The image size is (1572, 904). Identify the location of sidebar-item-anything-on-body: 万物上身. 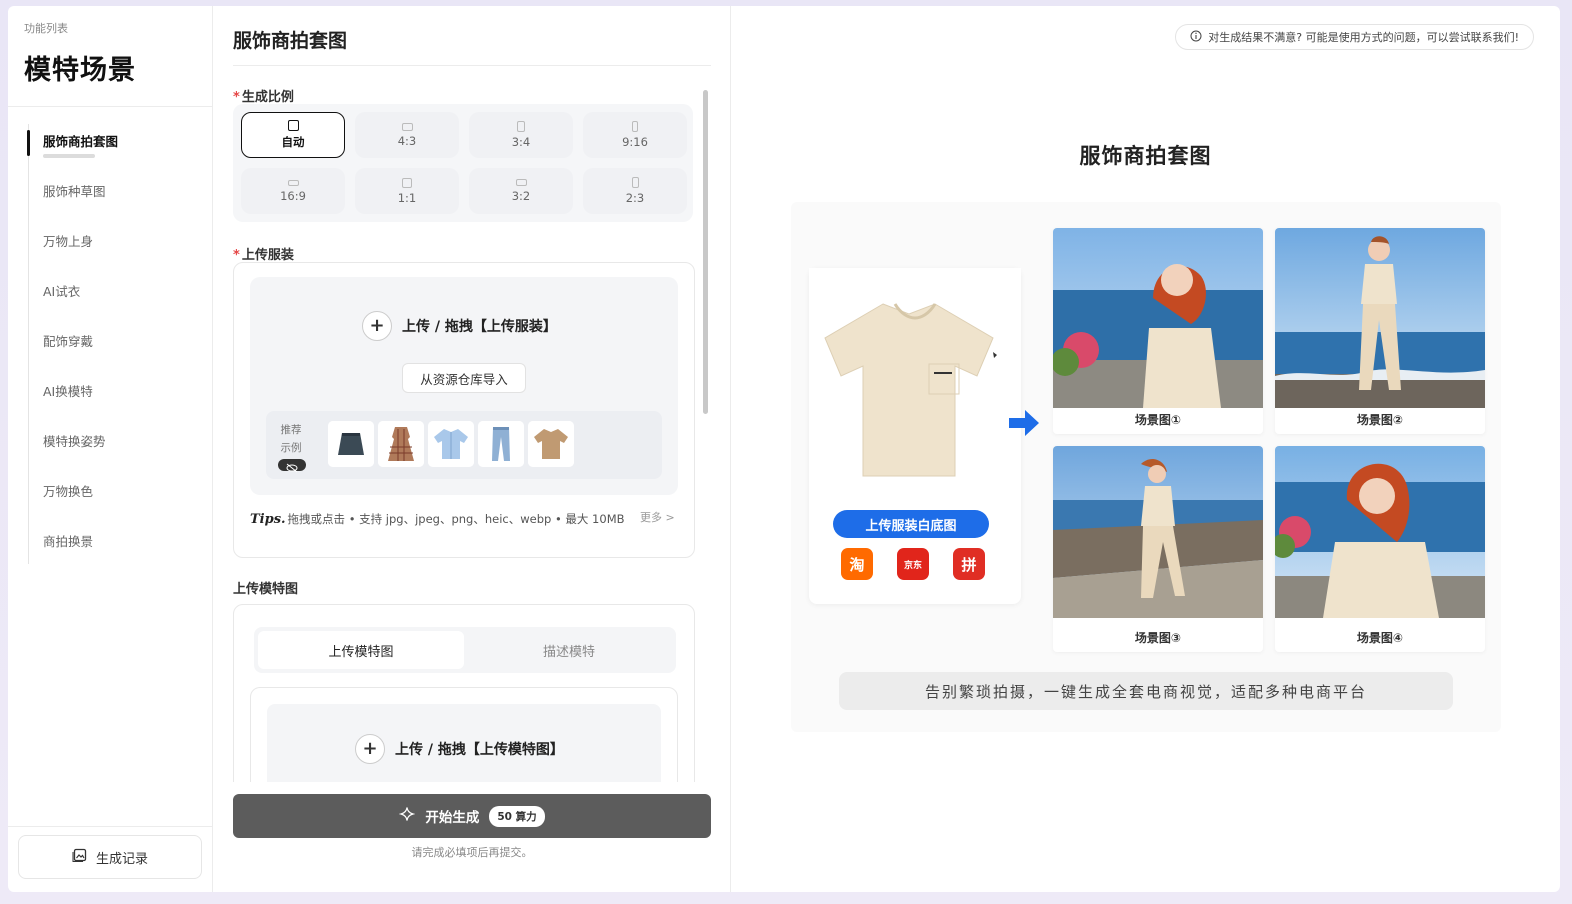
(68, 242).